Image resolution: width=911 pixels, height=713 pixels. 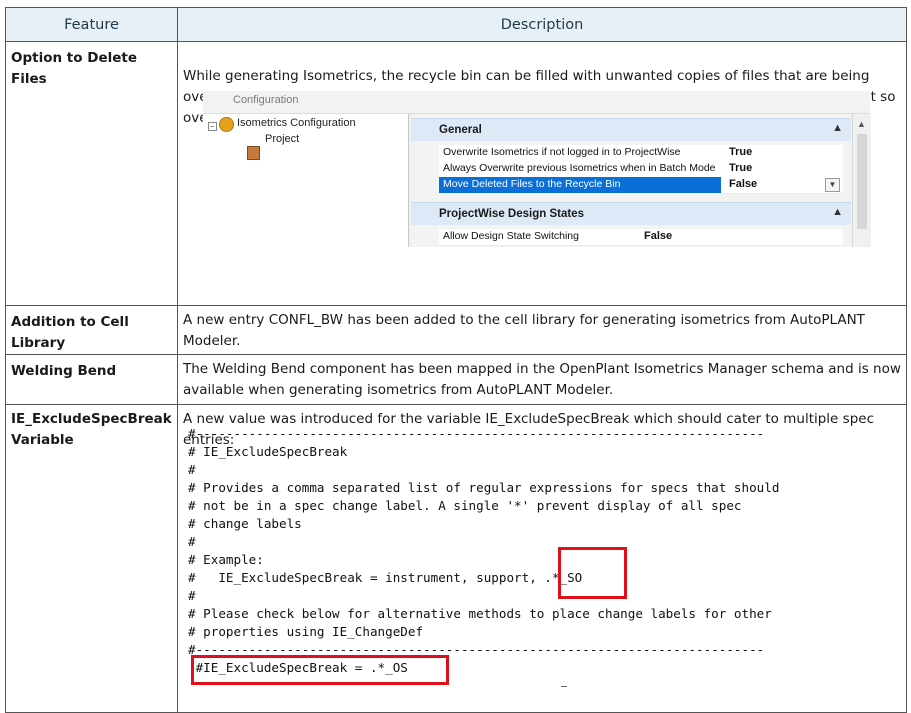 I want to click on chevron-down-icon: ▼, so click(x=832, y=185).